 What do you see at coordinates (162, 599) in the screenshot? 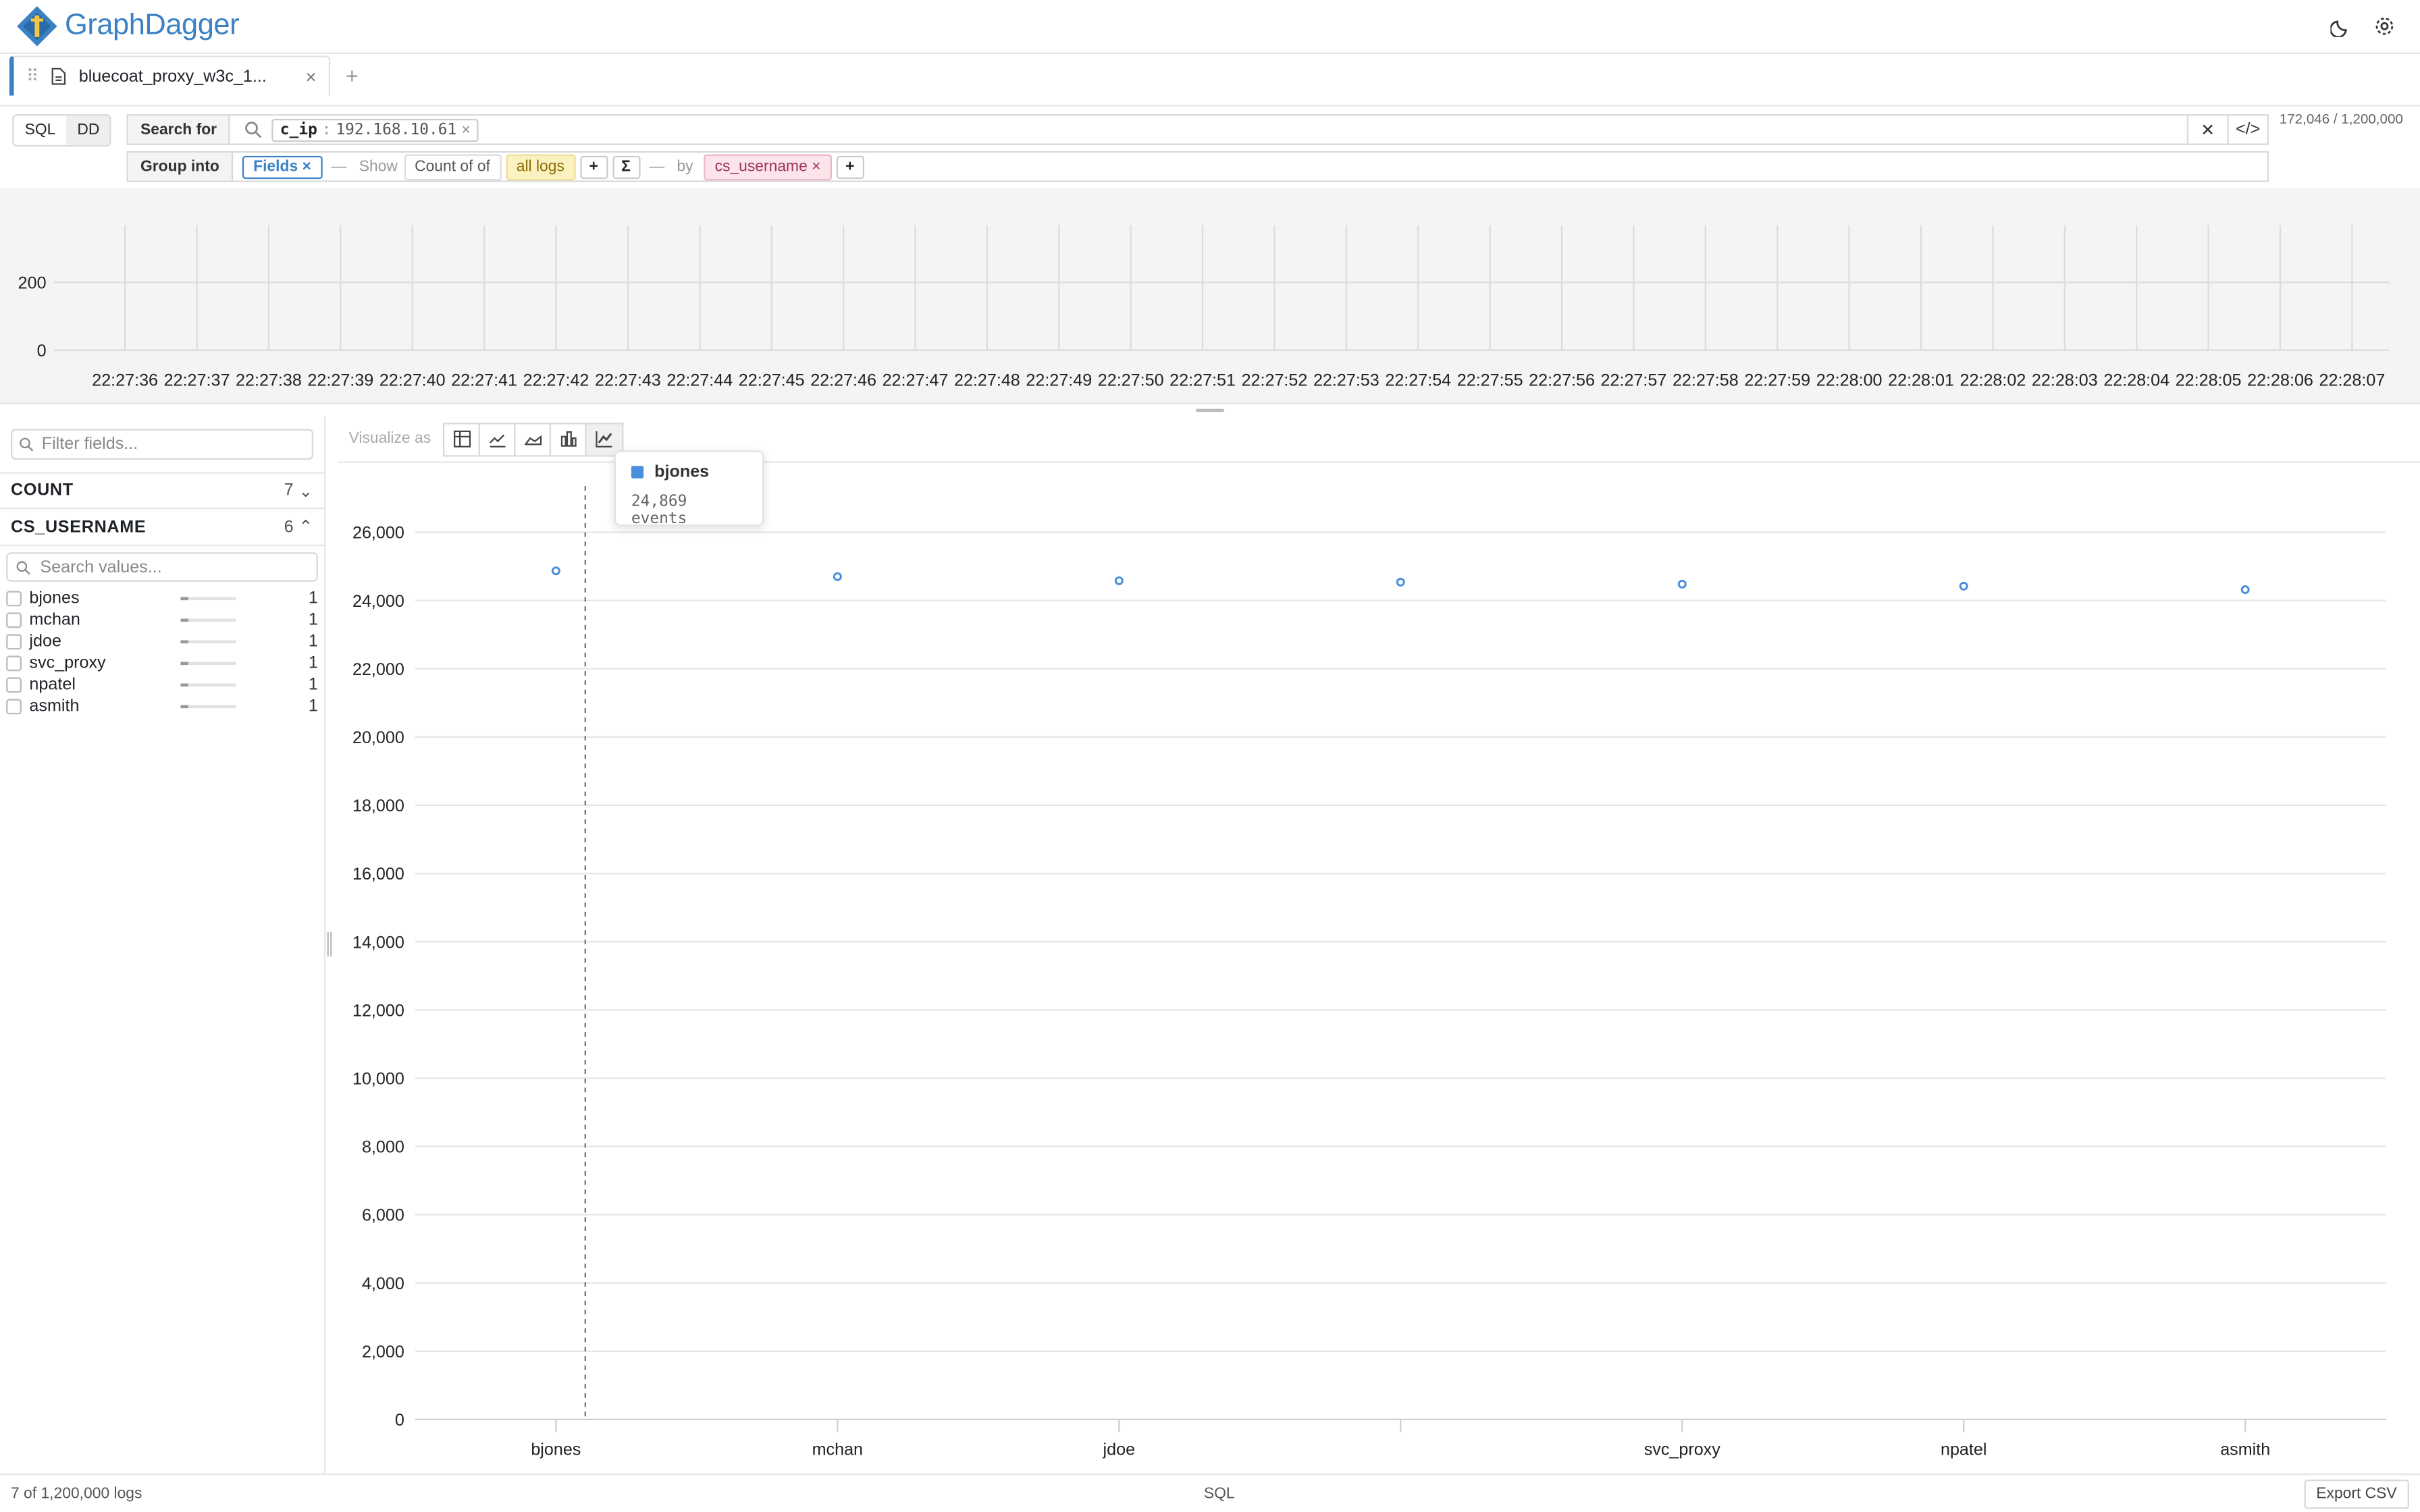
I see `value-row: bjones 1` at bounding box center [162, 599].